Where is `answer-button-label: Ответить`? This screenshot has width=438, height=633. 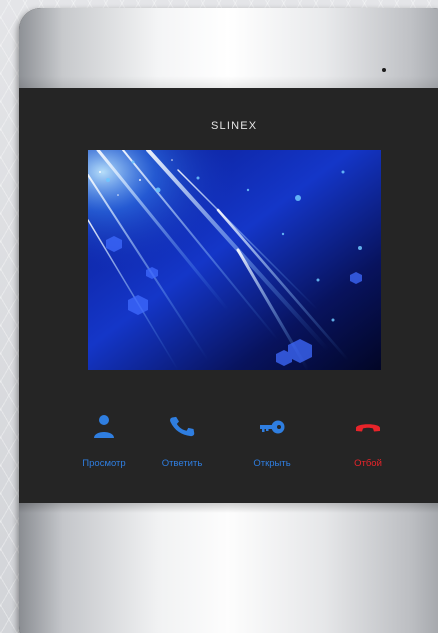
answer-button-label: Ответить is located at coordinates (182, 463).